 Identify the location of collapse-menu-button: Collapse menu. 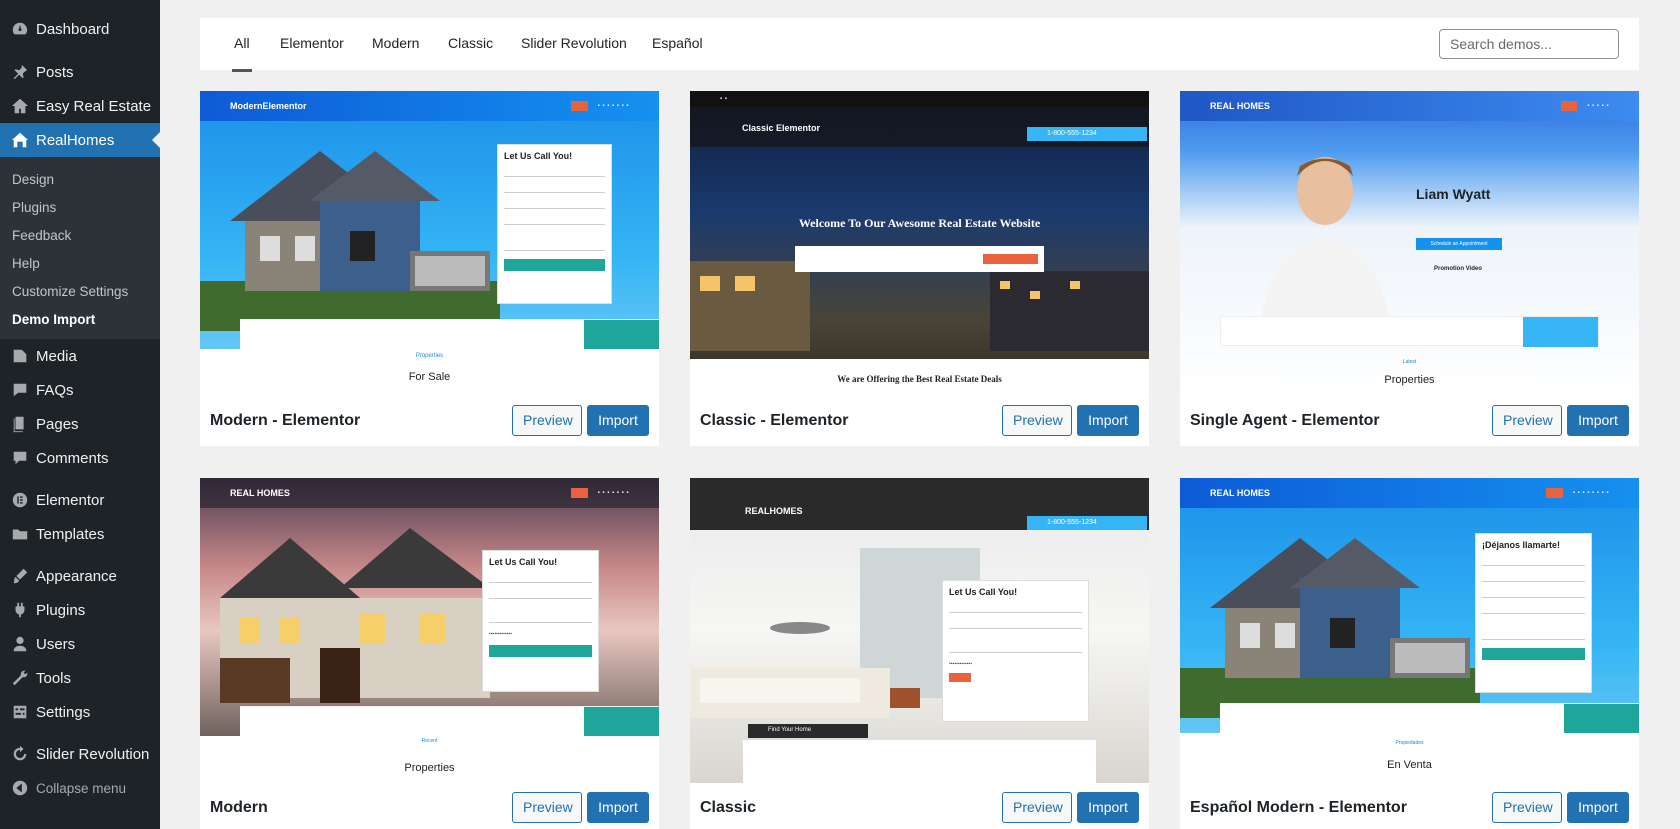
(80, 788).